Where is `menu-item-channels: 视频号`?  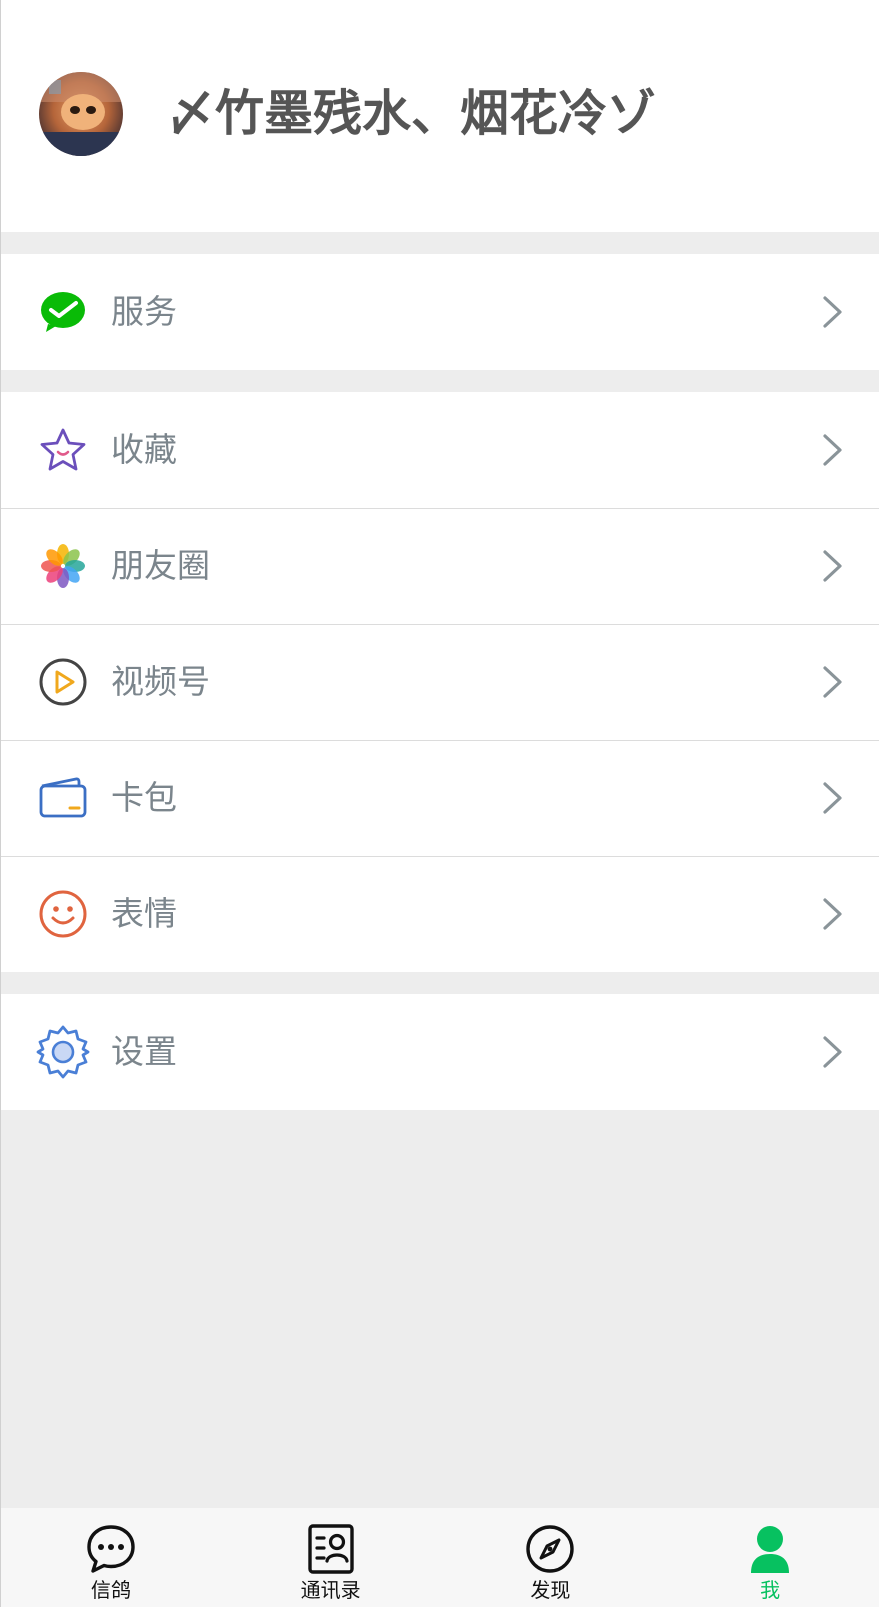
menu-item-channels: 视频号 is located at coordinates (440, 682).